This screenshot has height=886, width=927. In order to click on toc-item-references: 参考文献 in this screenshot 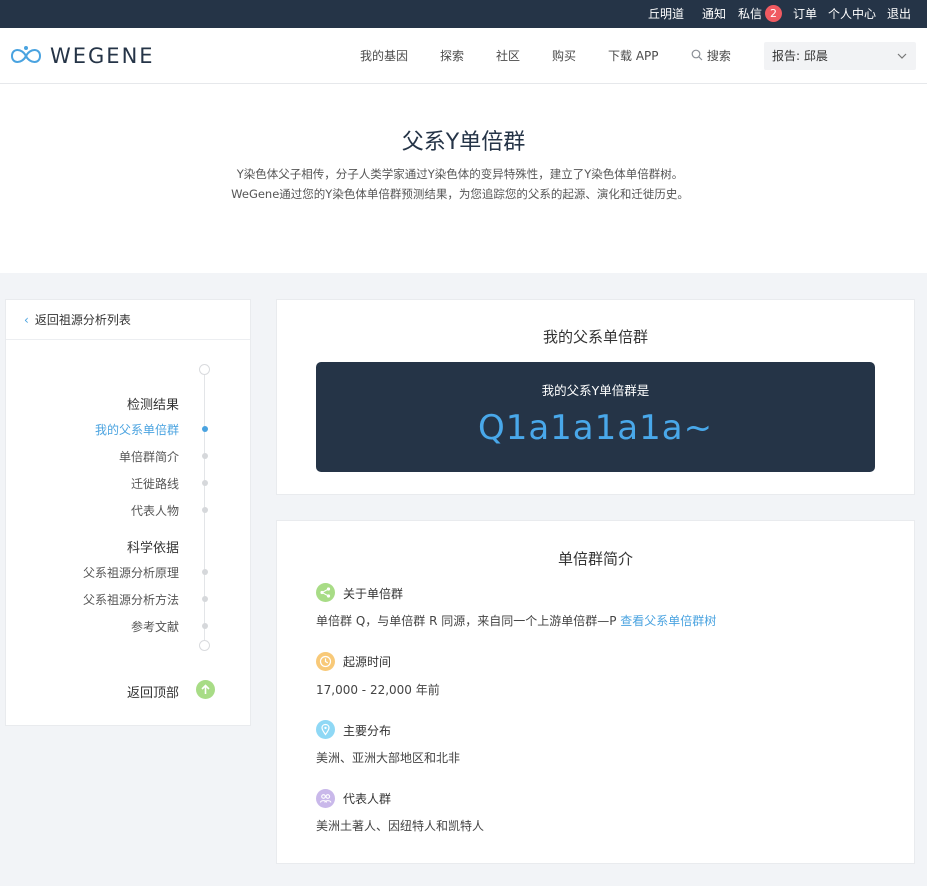, I will do `click(155, 626)`.